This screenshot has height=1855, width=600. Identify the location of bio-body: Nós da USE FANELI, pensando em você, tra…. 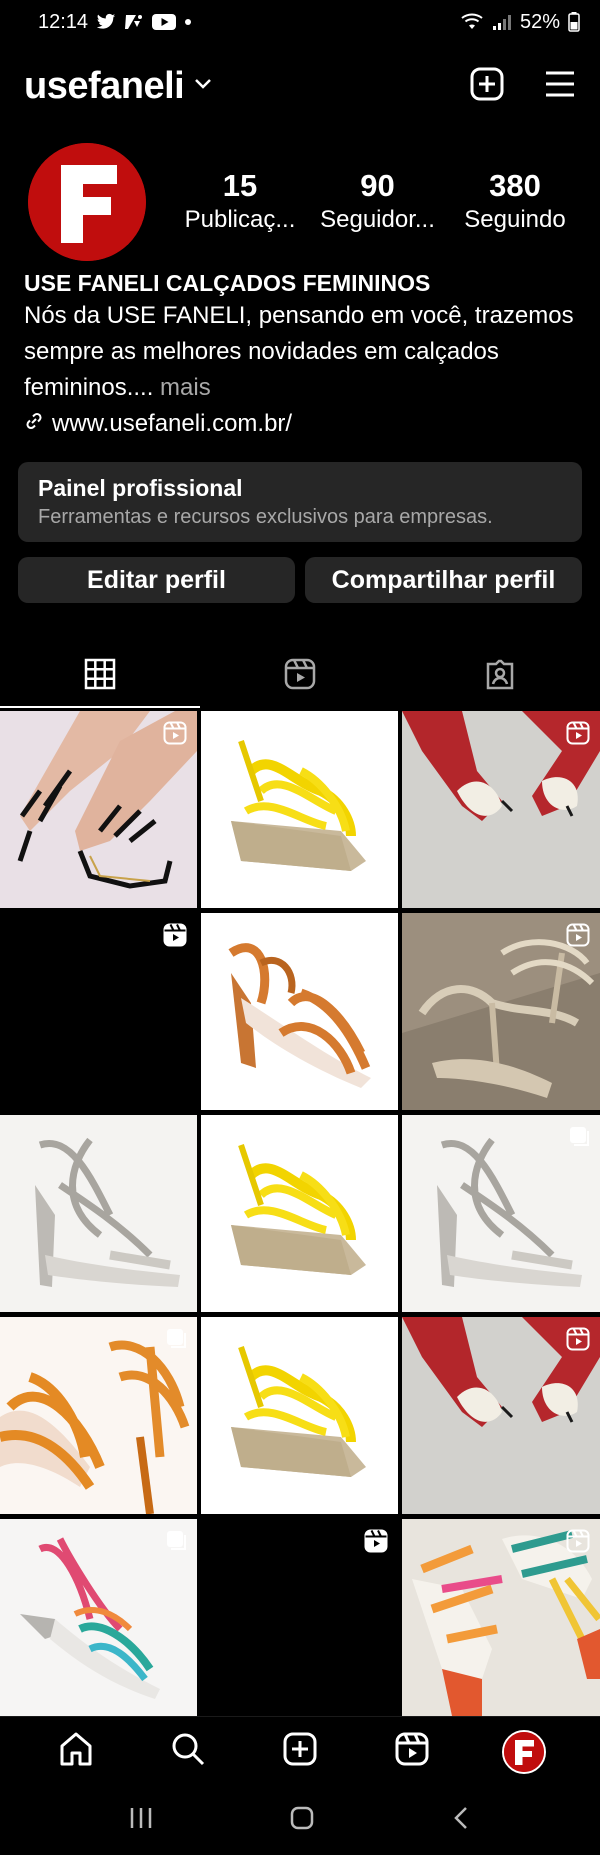
(299, 351).